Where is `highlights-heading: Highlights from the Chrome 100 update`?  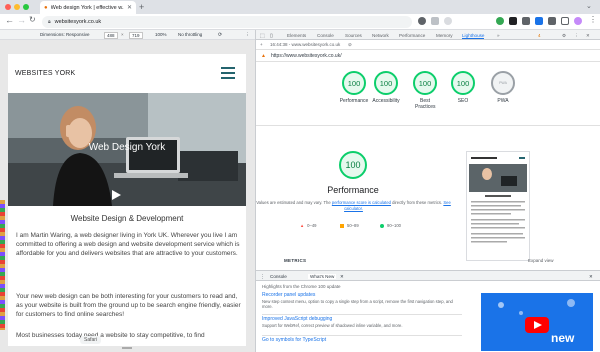
highlights-heading: Highlights from the Chrome 100 update is located at coordinates (301, 286).